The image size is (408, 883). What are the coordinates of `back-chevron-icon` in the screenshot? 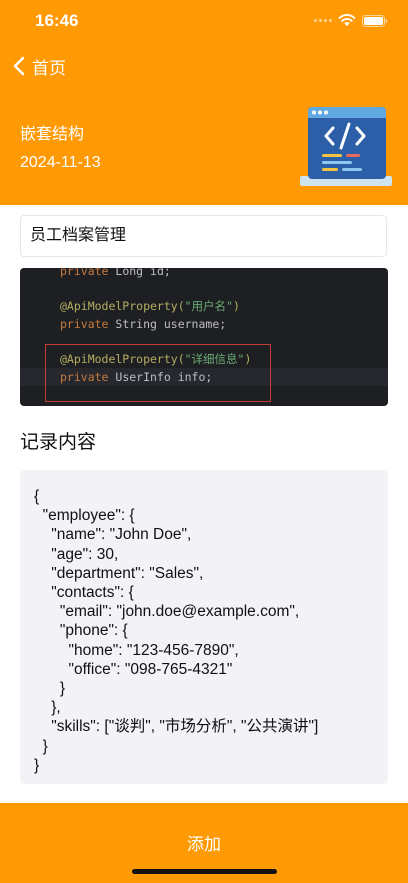 It's located at (19, 66).